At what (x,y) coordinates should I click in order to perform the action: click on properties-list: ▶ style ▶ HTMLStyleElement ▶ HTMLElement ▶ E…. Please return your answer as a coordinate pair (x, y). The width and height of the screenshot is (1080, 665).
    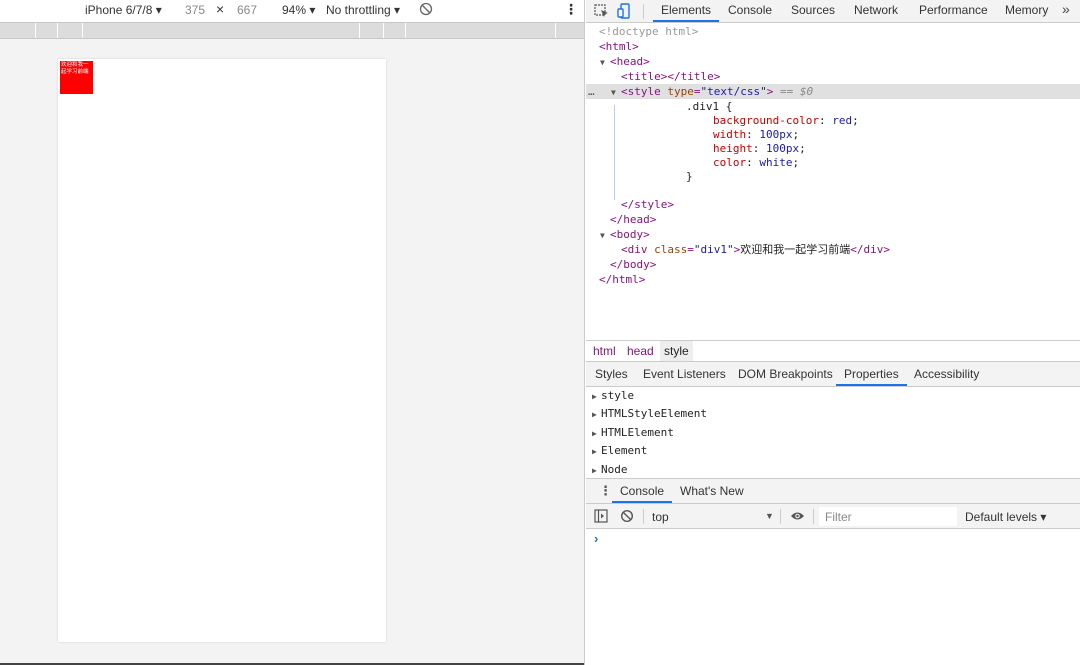
    Looking at the image, I should click on (833, 432).